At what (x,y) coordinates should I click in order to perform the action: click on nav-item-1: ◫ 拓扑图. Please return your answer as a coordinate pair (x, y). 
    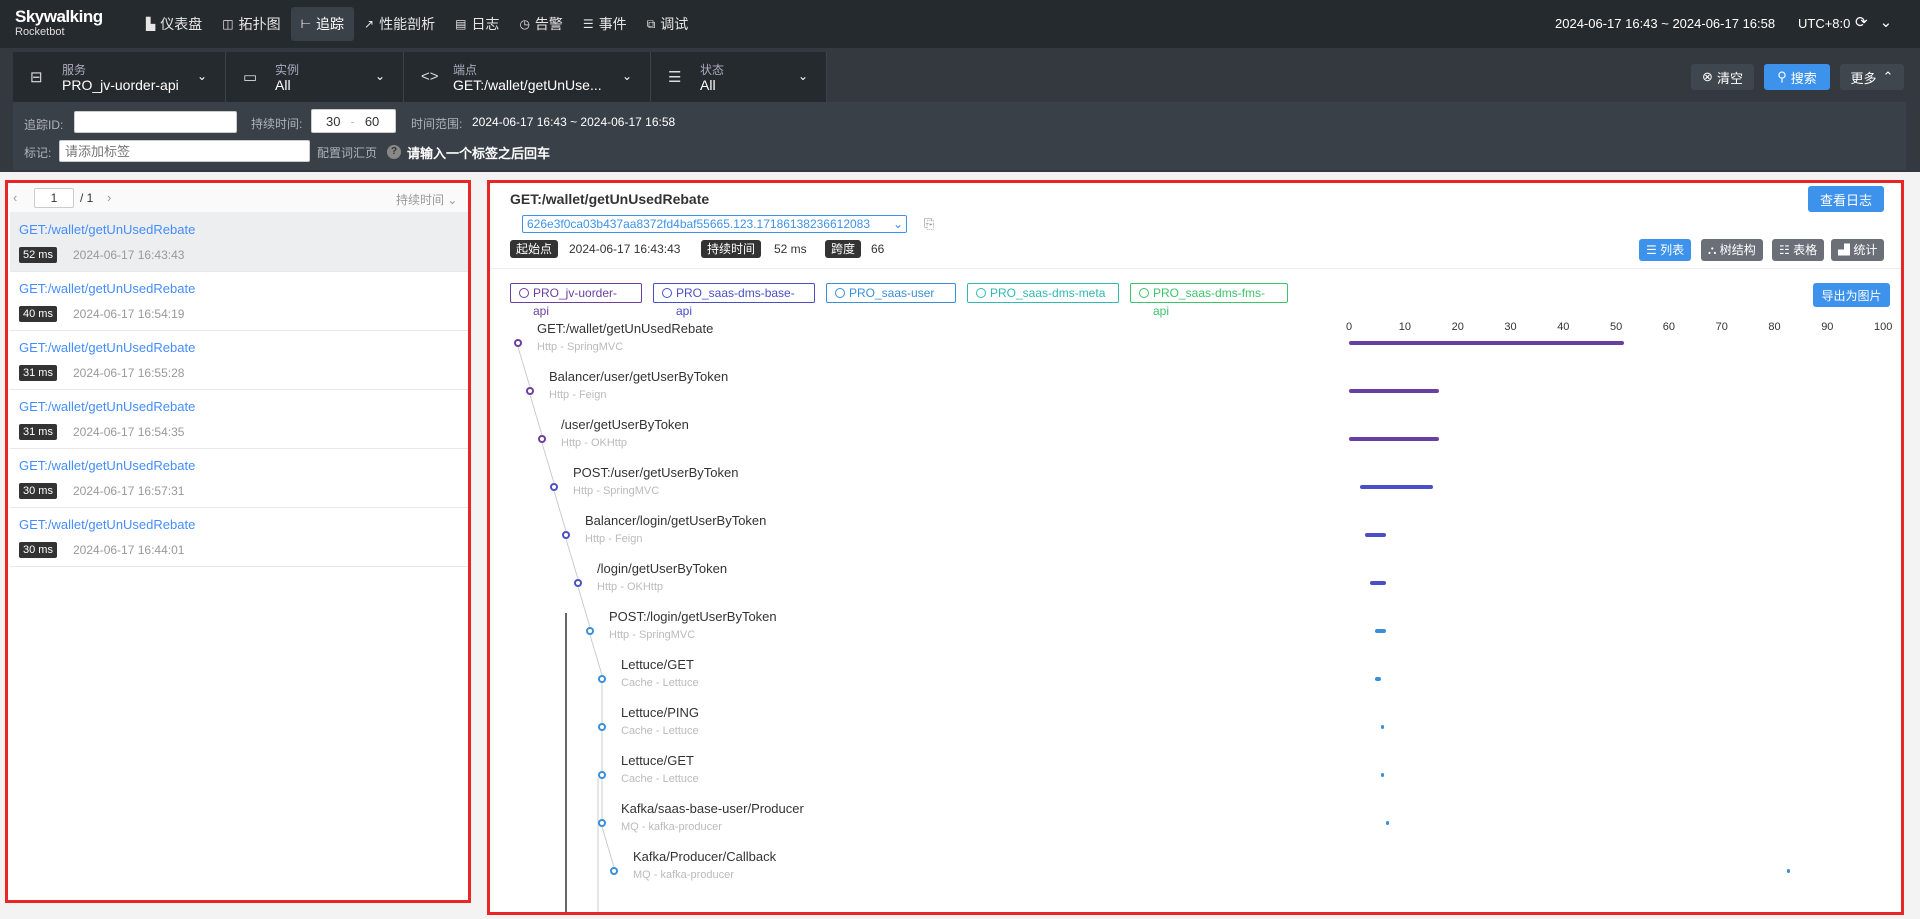
    Looking at the image, I should click on (251, 24).